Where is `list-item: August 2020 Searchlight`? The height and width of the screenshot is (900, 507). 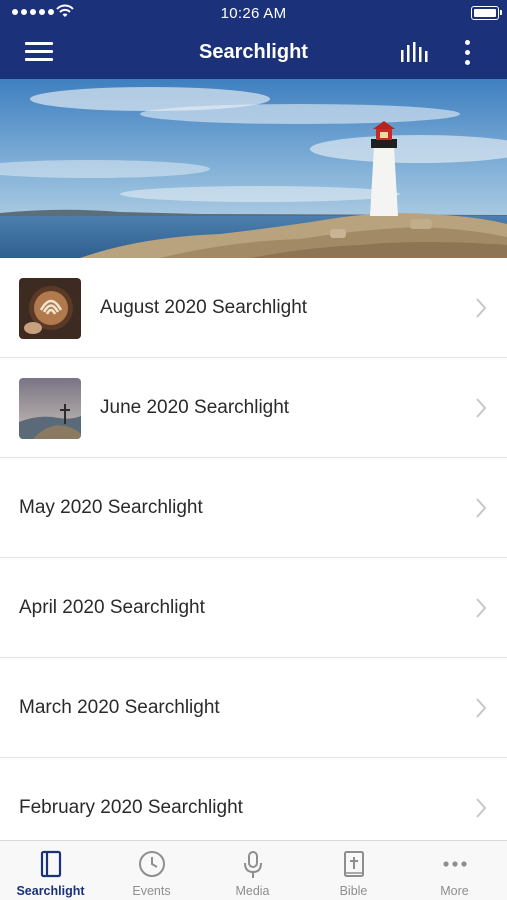
list-item: August 2020 Searchlight is located at coordinates (253, 308).